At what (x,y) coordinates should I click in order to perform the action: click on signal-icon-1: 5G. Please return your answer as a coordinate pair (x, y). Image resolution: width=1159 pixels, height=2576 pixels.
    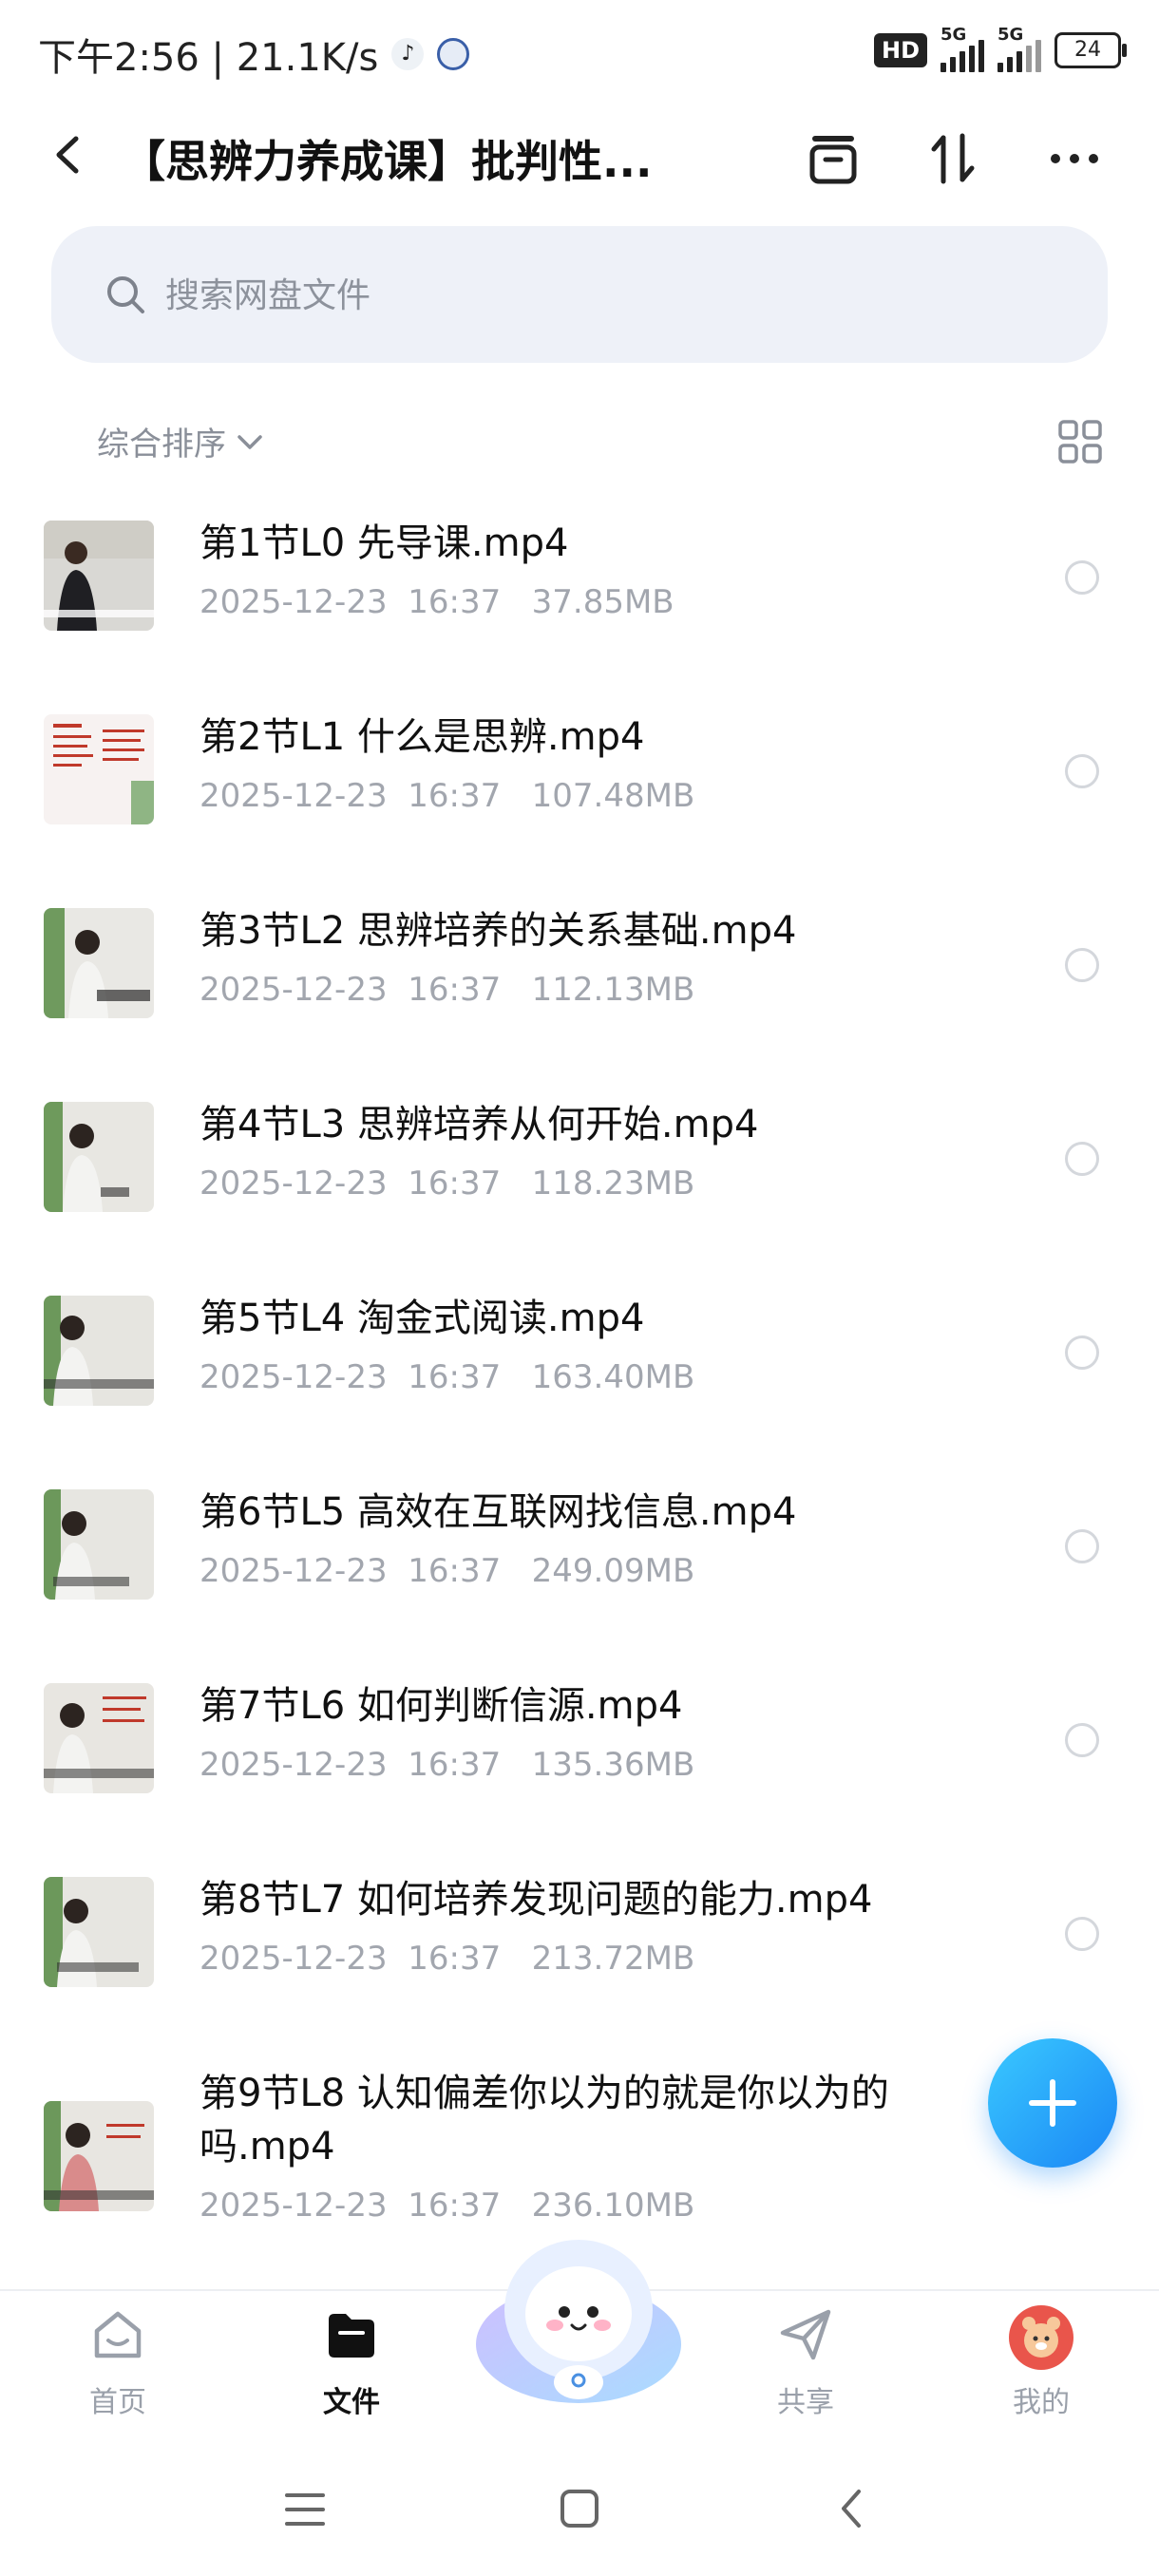
    Looking at the image, I should click on (962, 48).